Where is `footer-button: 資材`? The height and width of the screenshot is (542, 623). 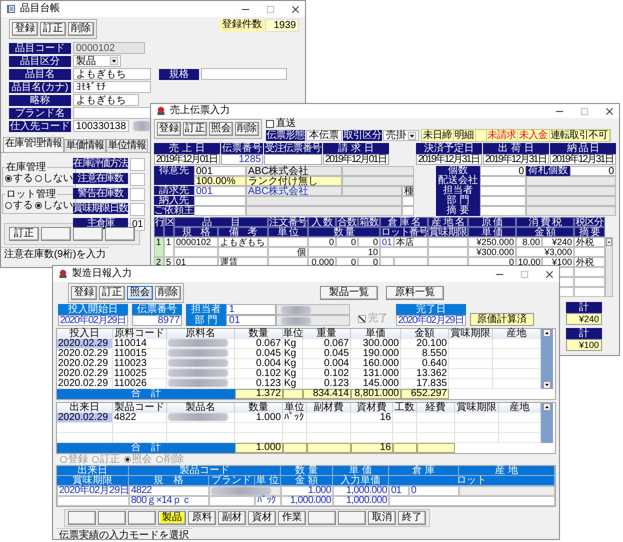
footer-button: 資材 is located at coordinates (262, 518).